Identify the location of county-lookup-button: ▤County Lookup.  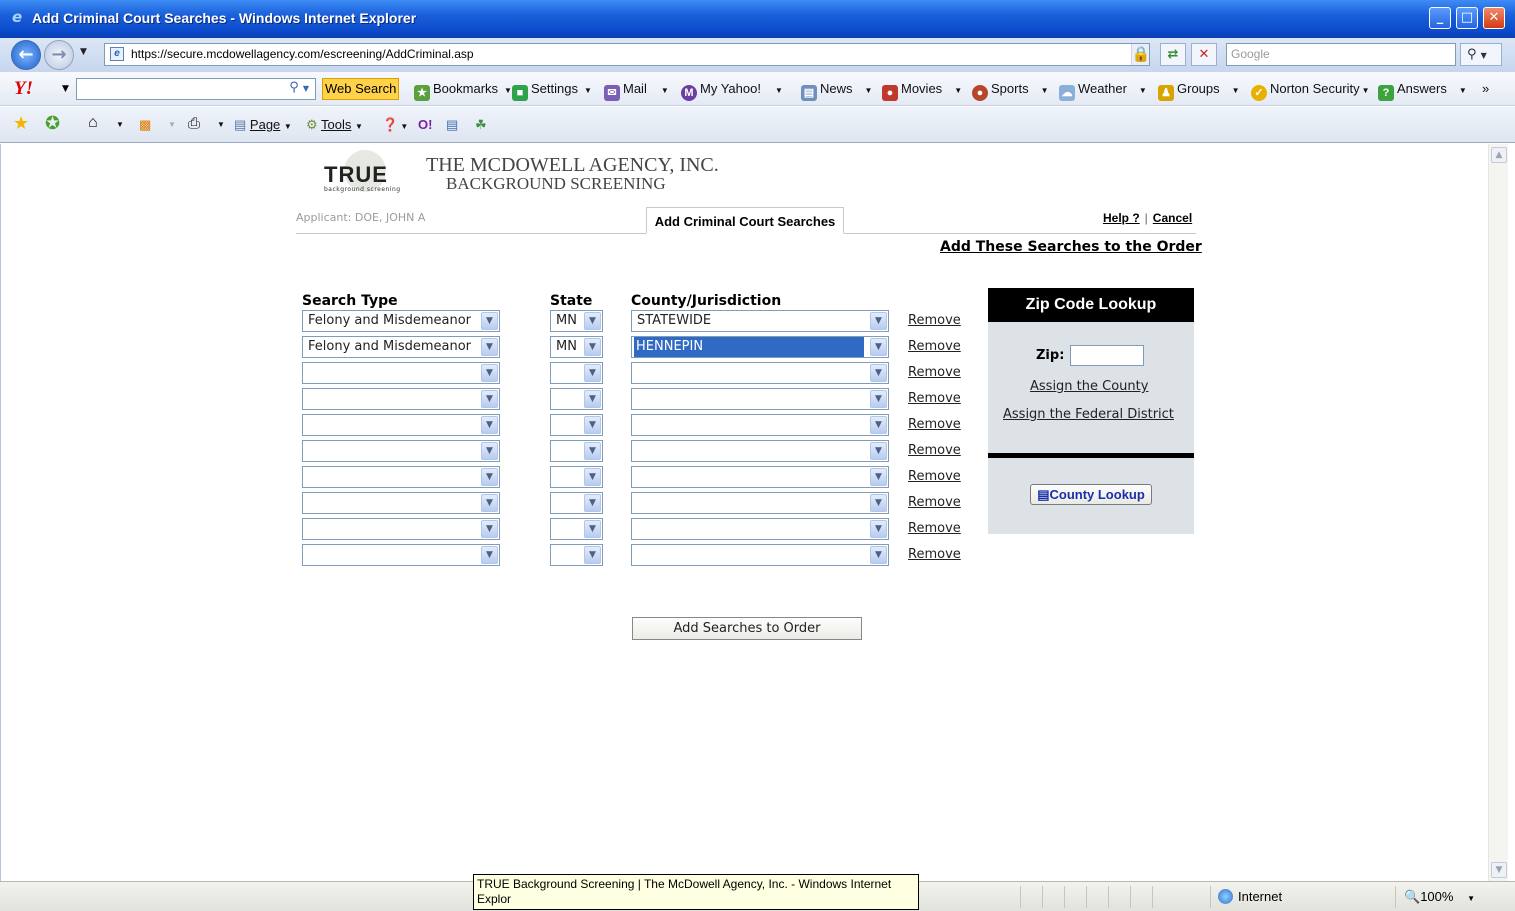
(1091, 494).